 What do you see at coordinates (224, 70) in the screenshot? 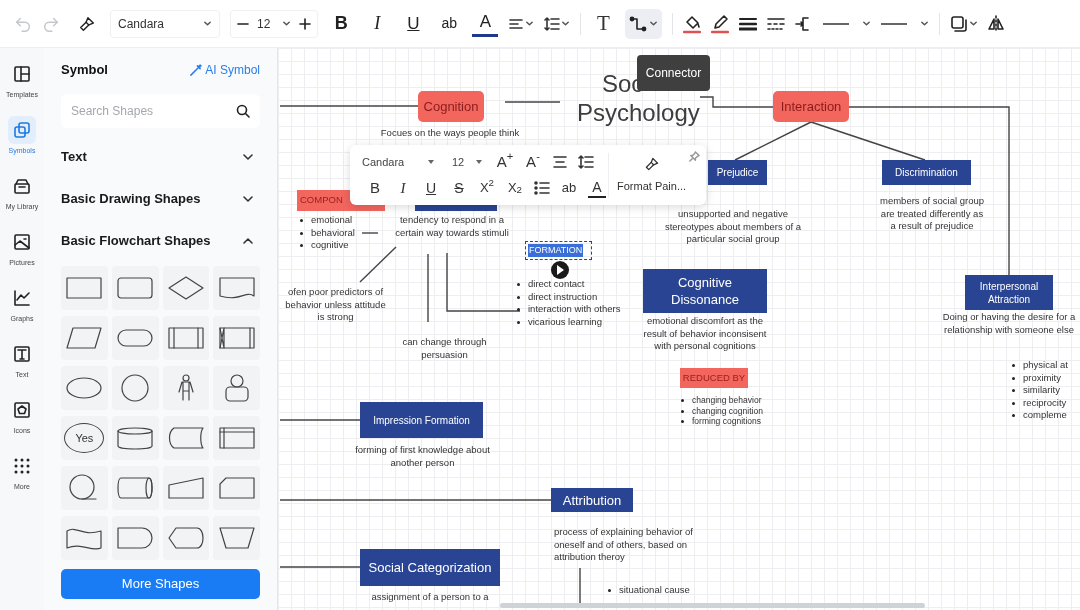
I see `ai-symbol-button: AI Symbol` at bounding box center [224, 70].